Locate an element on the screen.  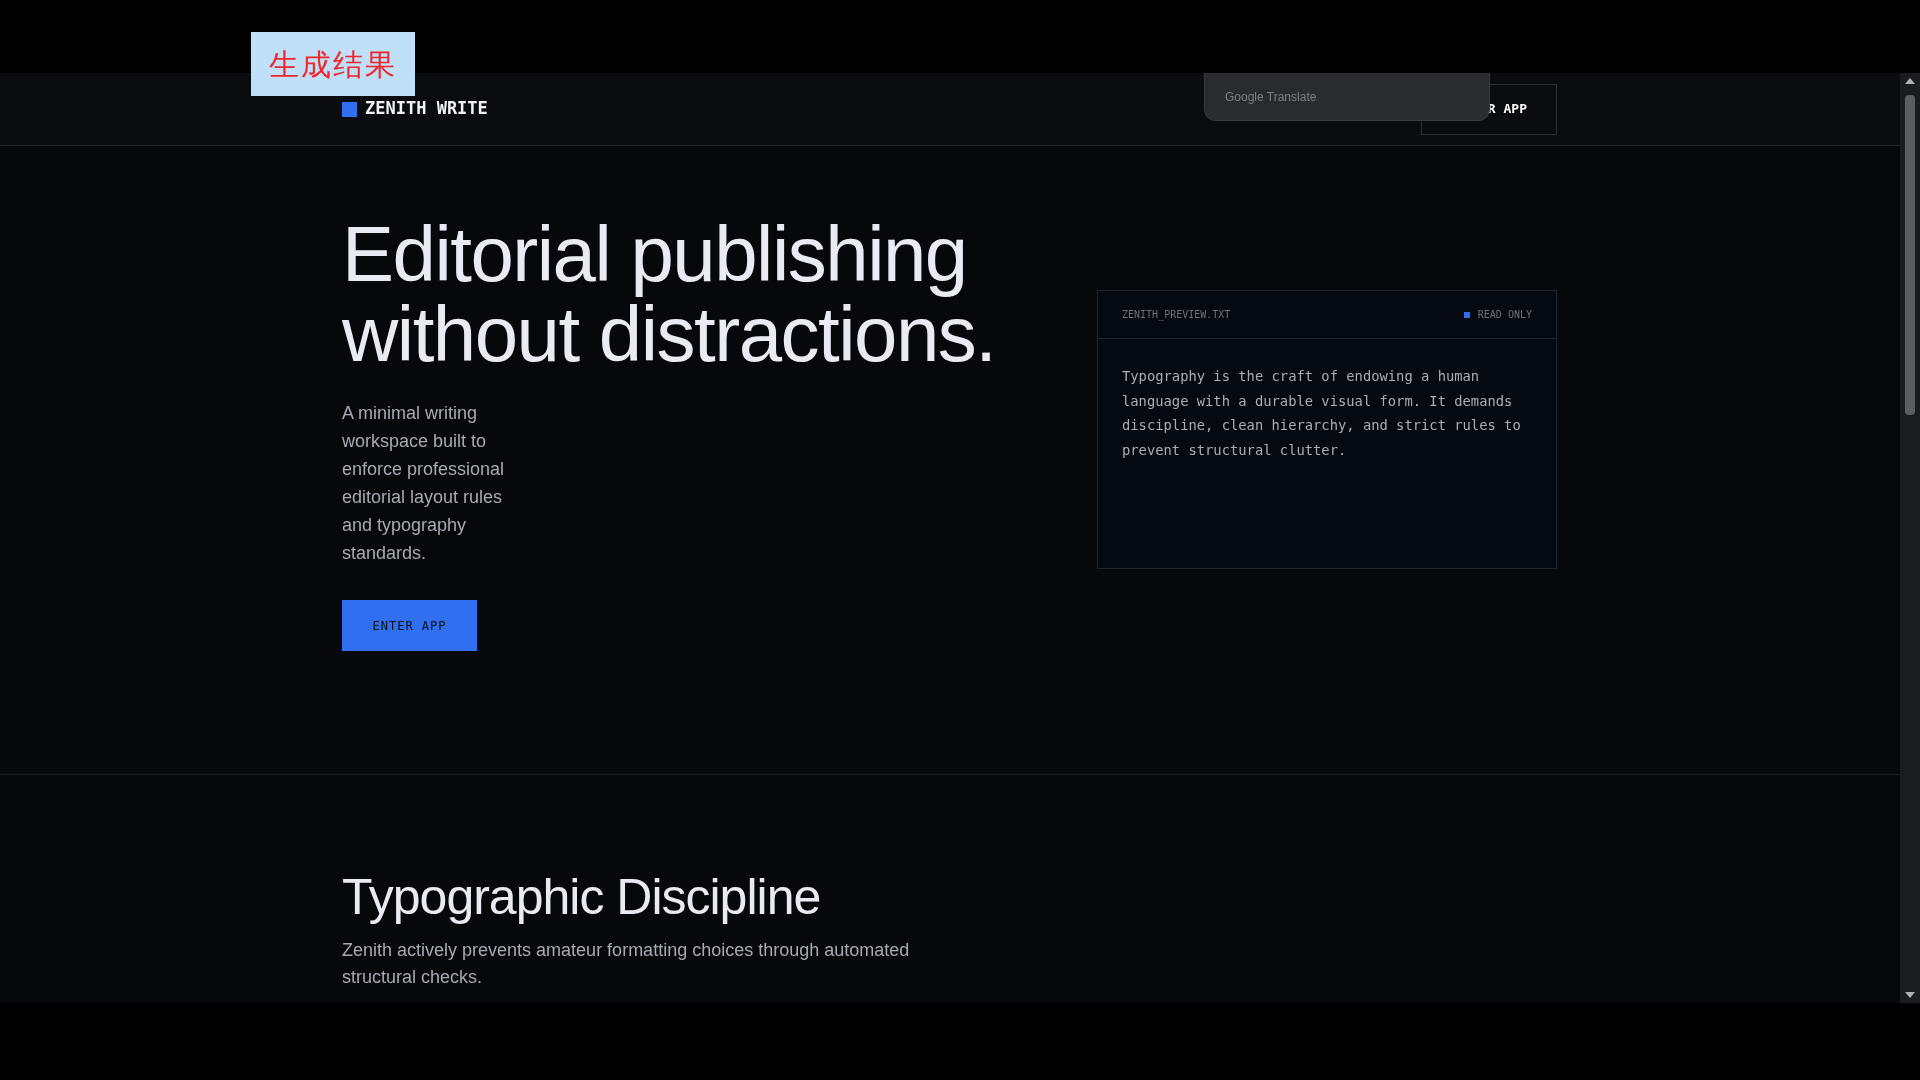
preview-text: Typography is the craft of endowing a human language with a durable visual form. It demands discipline, clean hierarchy, and strict rules to prevent structural clutter. is located at coordinates (1321, 413).